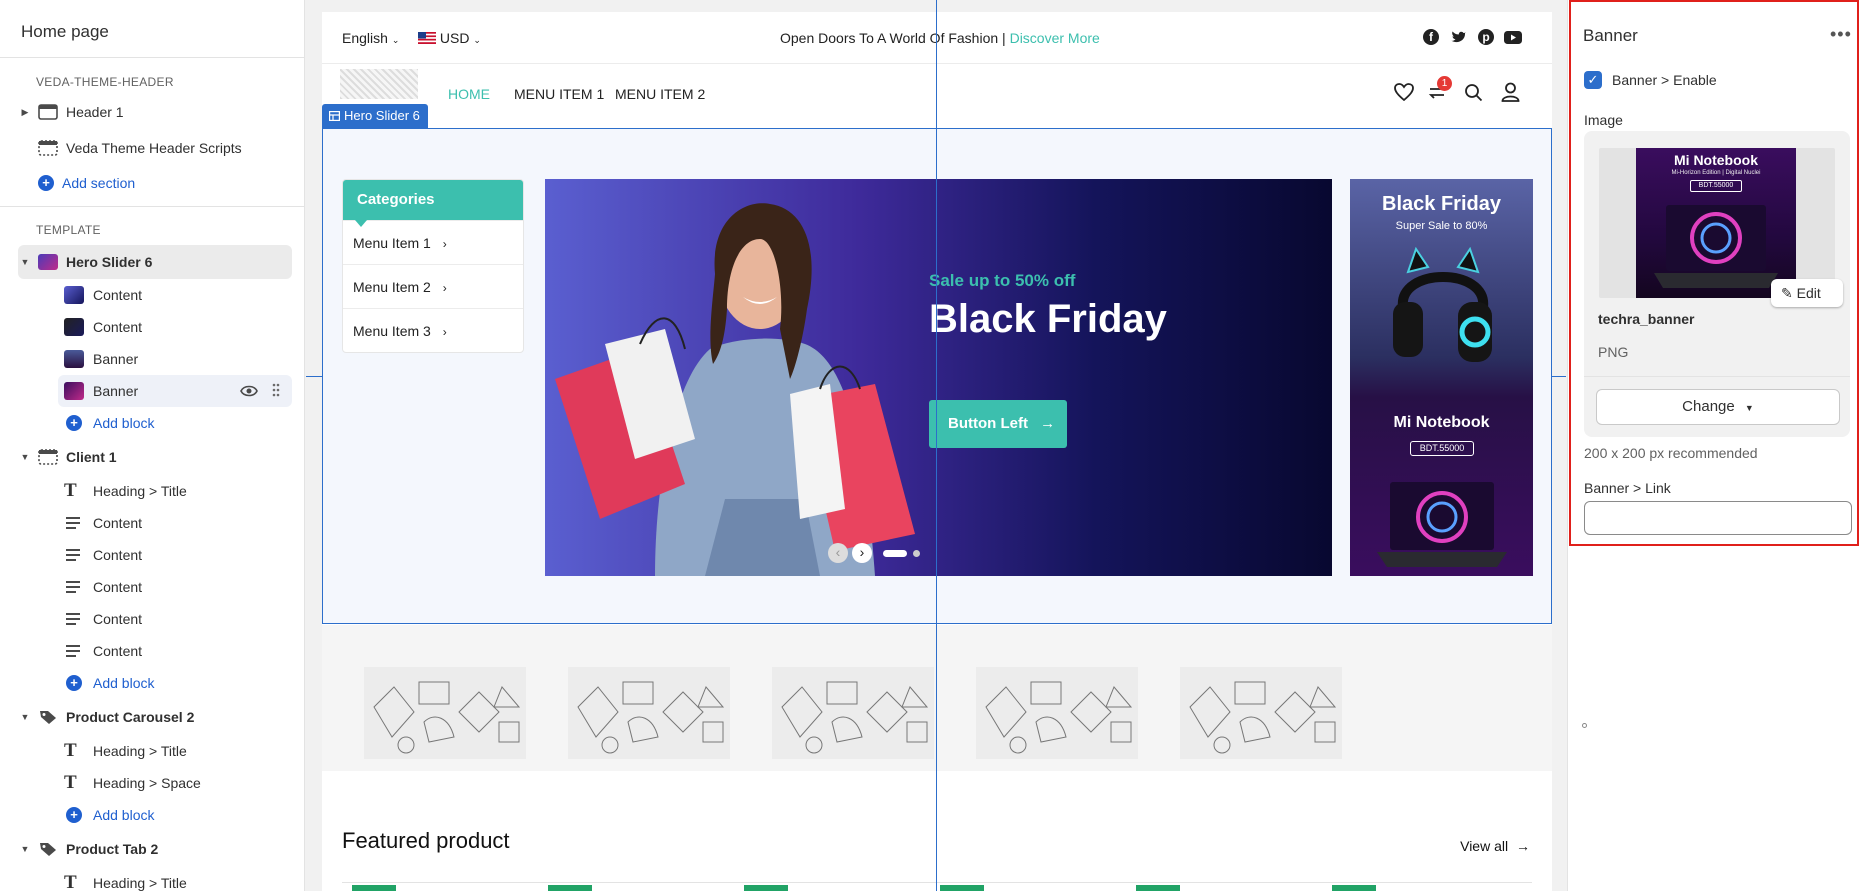 Image resolution: width=1859 pixels, height=891 pixels. I want to click on drag-handle-icon, so click(276, 390).